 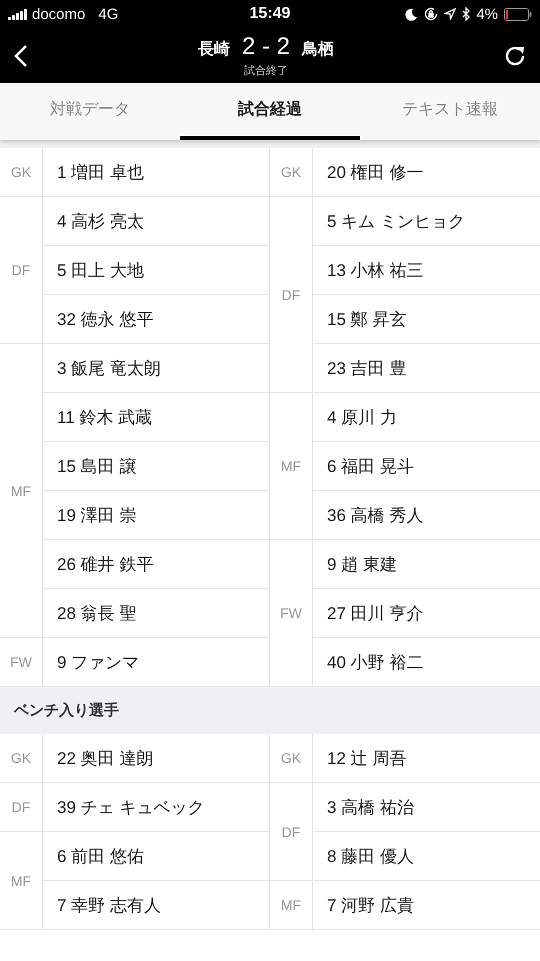 What do you see at coordinates (426, 269) in the screenshot?
I see `player-name: 13 小林 祐三` at bounding box center [426, 269].